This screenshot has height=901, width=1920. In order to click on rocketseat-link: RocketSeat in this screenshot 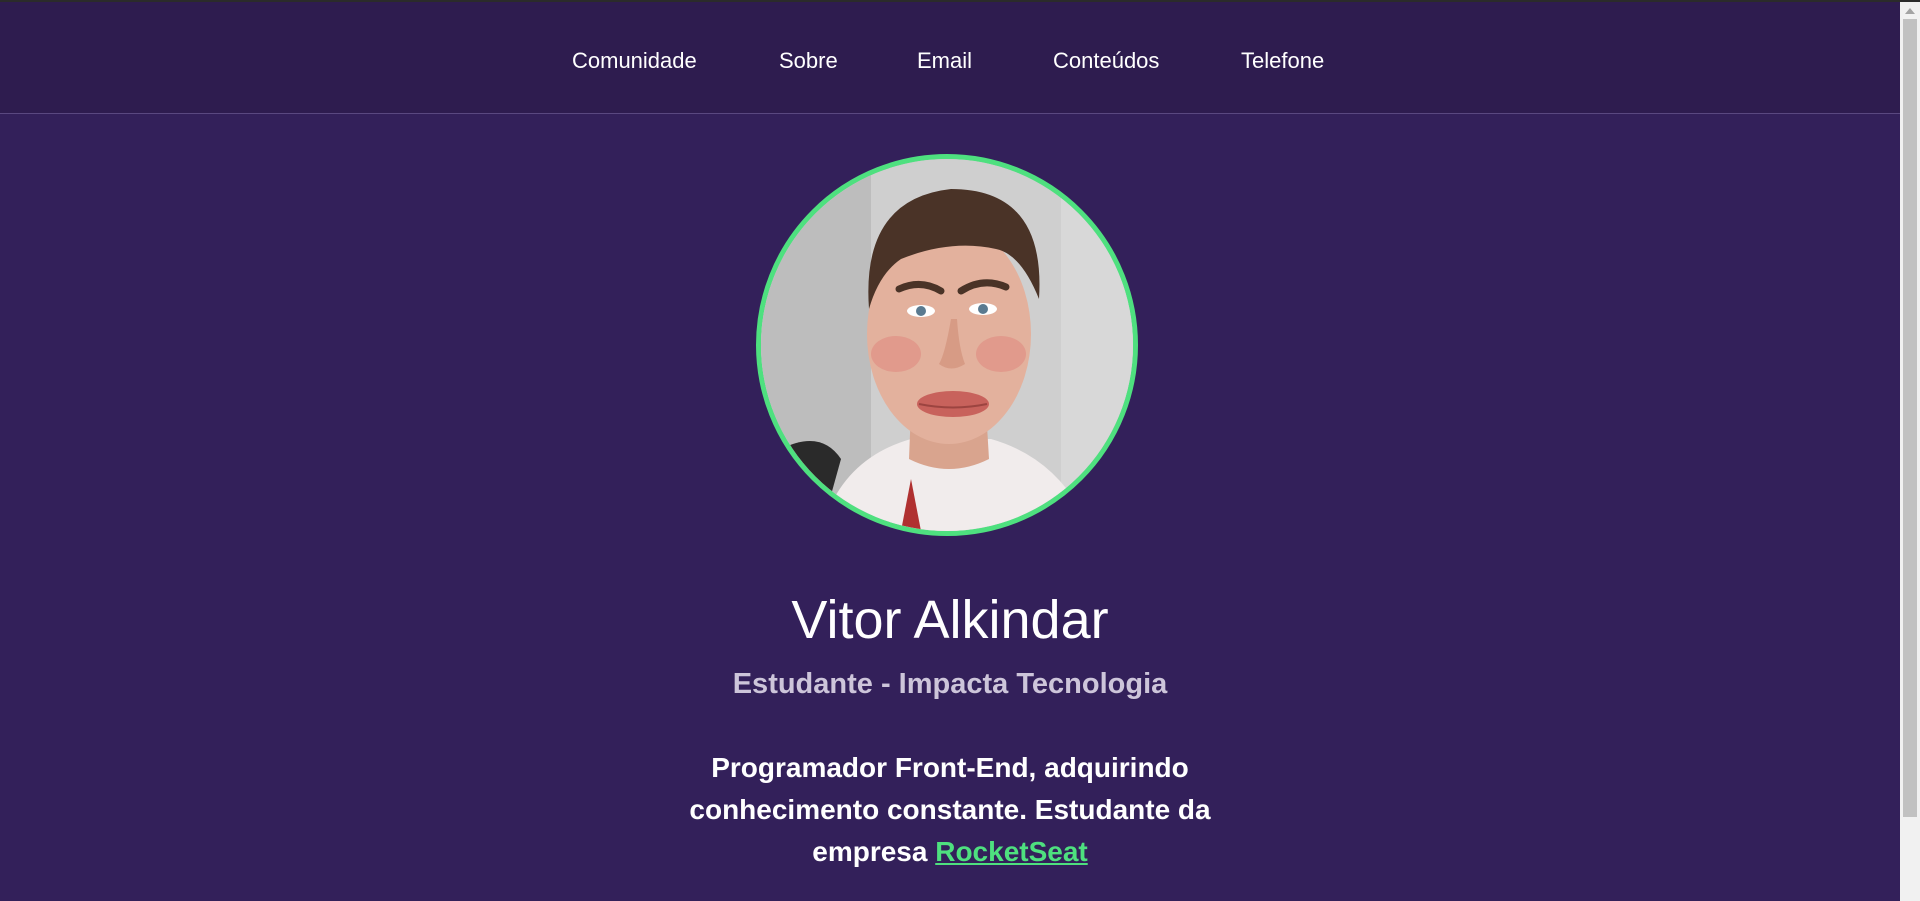, I will do `click(1011, 851)`.